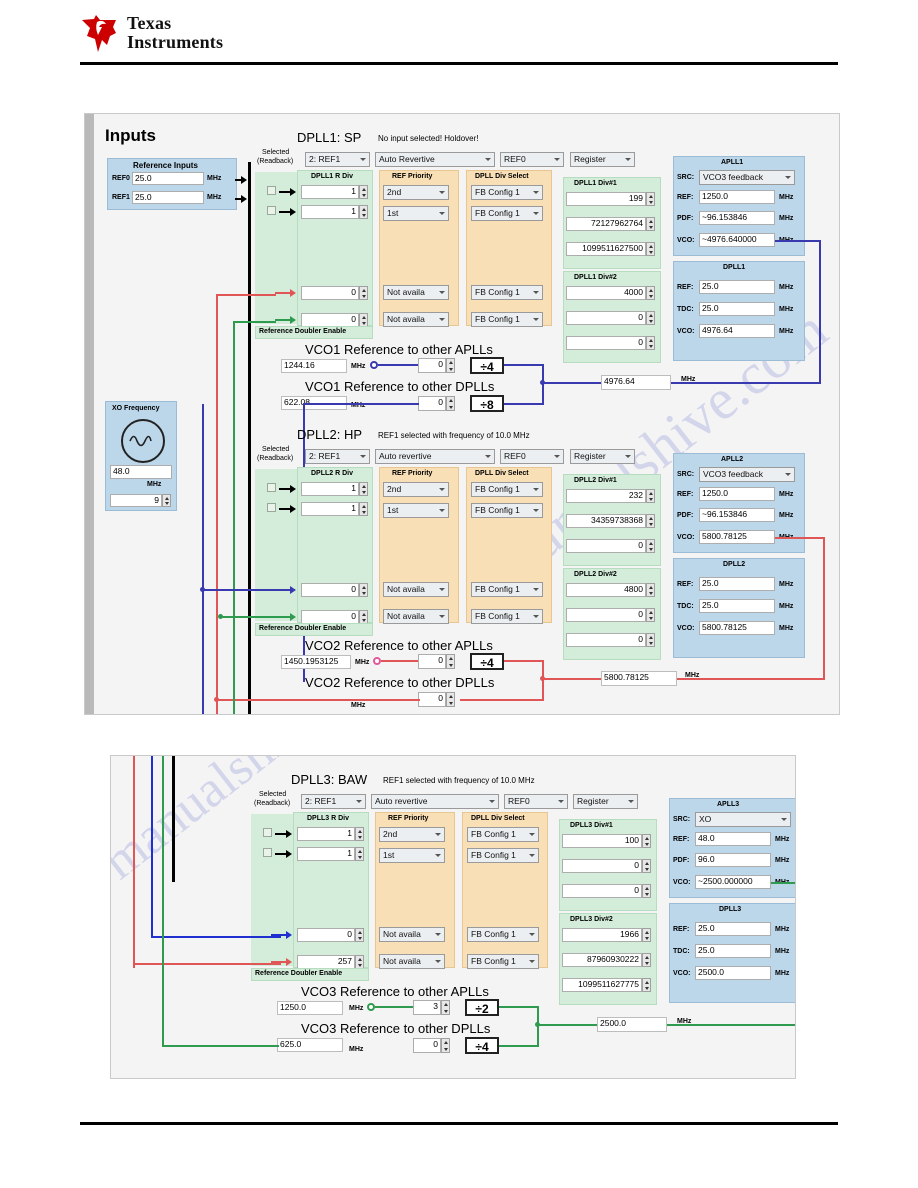 Image resolution: width=918 pixels, height=1188 pixels. Describe the element at coordinates (606, 521) in the screenshot. I see `dpll2-div1-input-1: 34359738368` at that location.